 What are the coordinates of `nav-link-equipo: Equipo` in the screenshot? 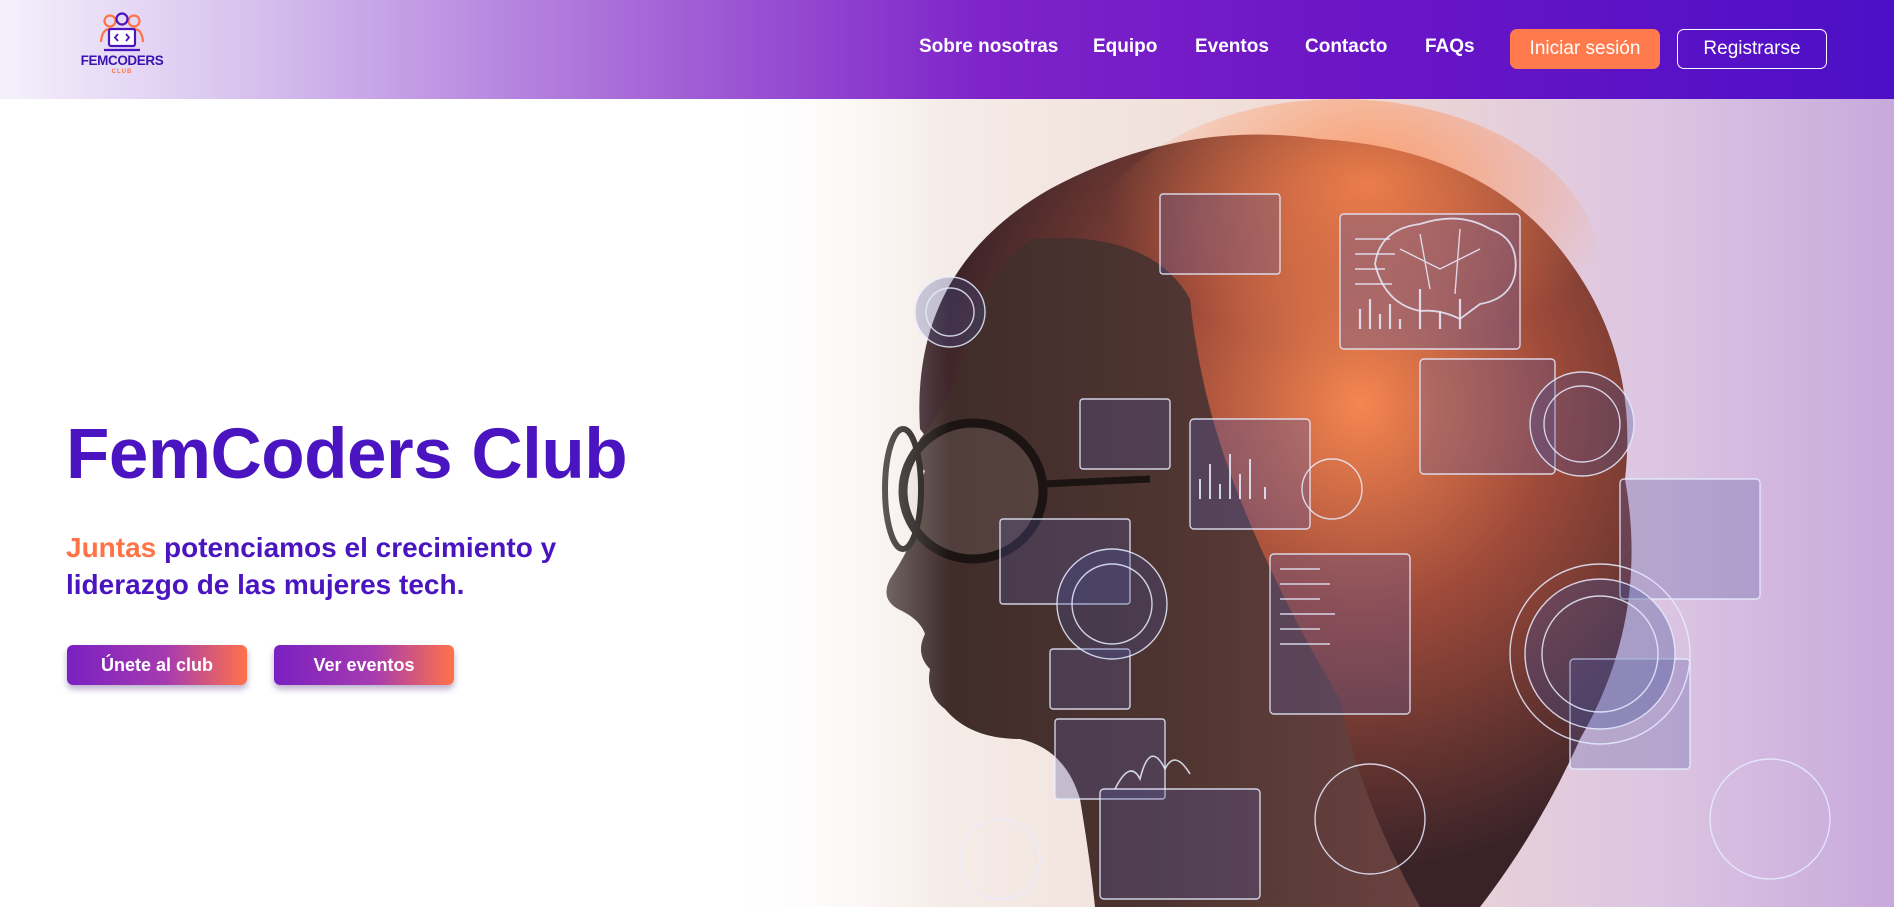 It's located at (1125, 47).